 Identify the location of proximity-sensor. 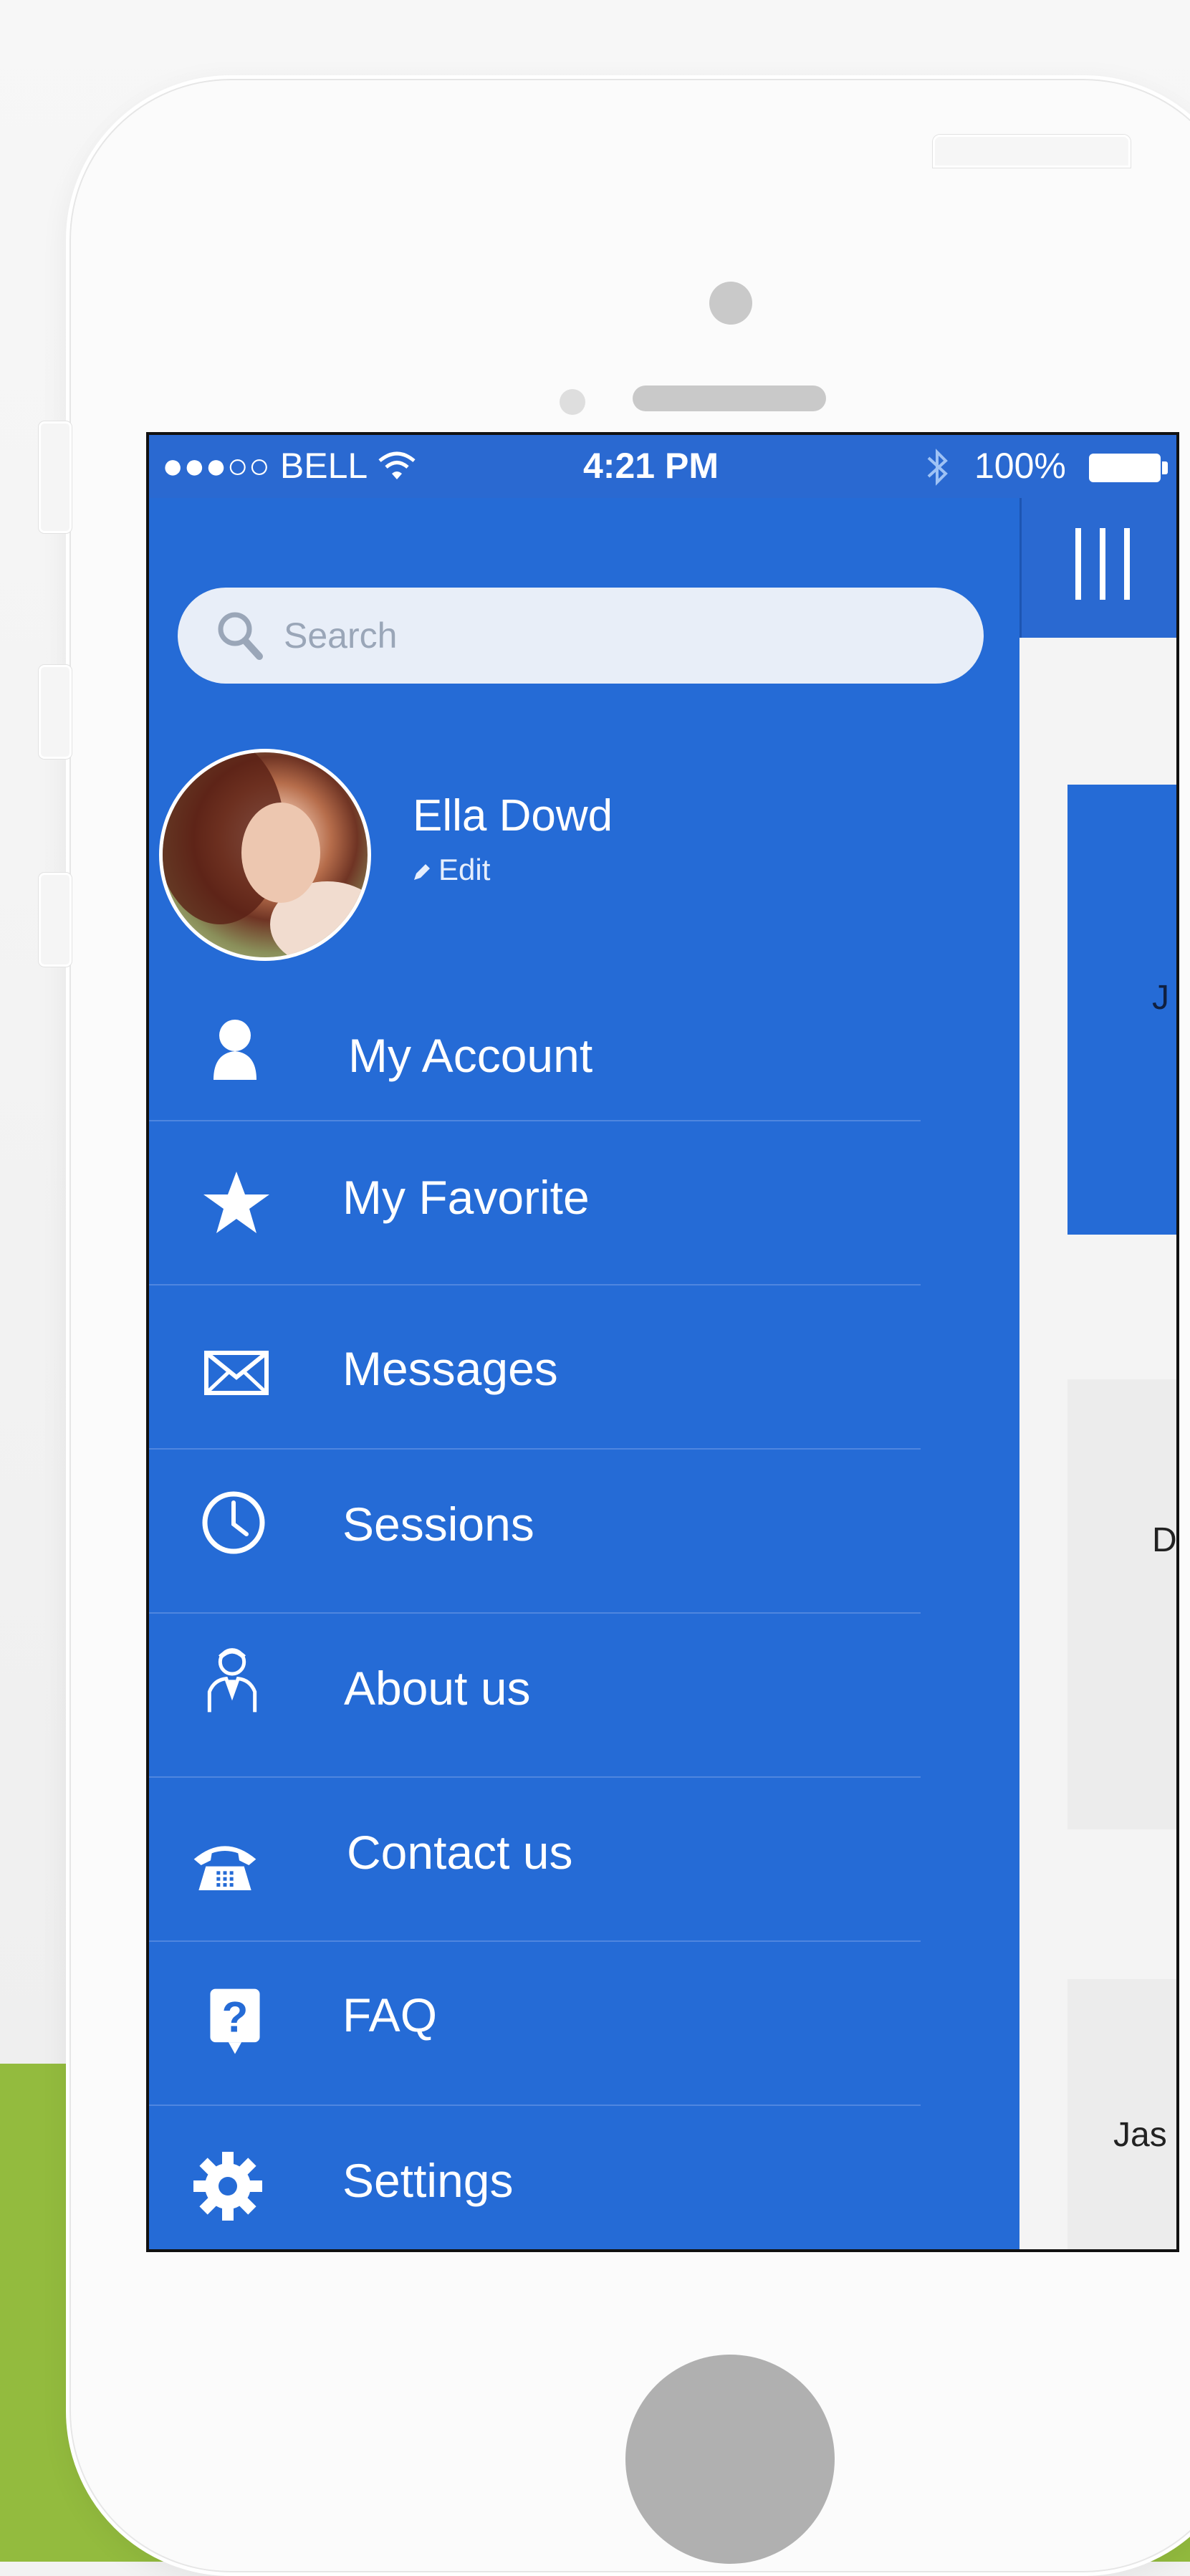
(572, 402).